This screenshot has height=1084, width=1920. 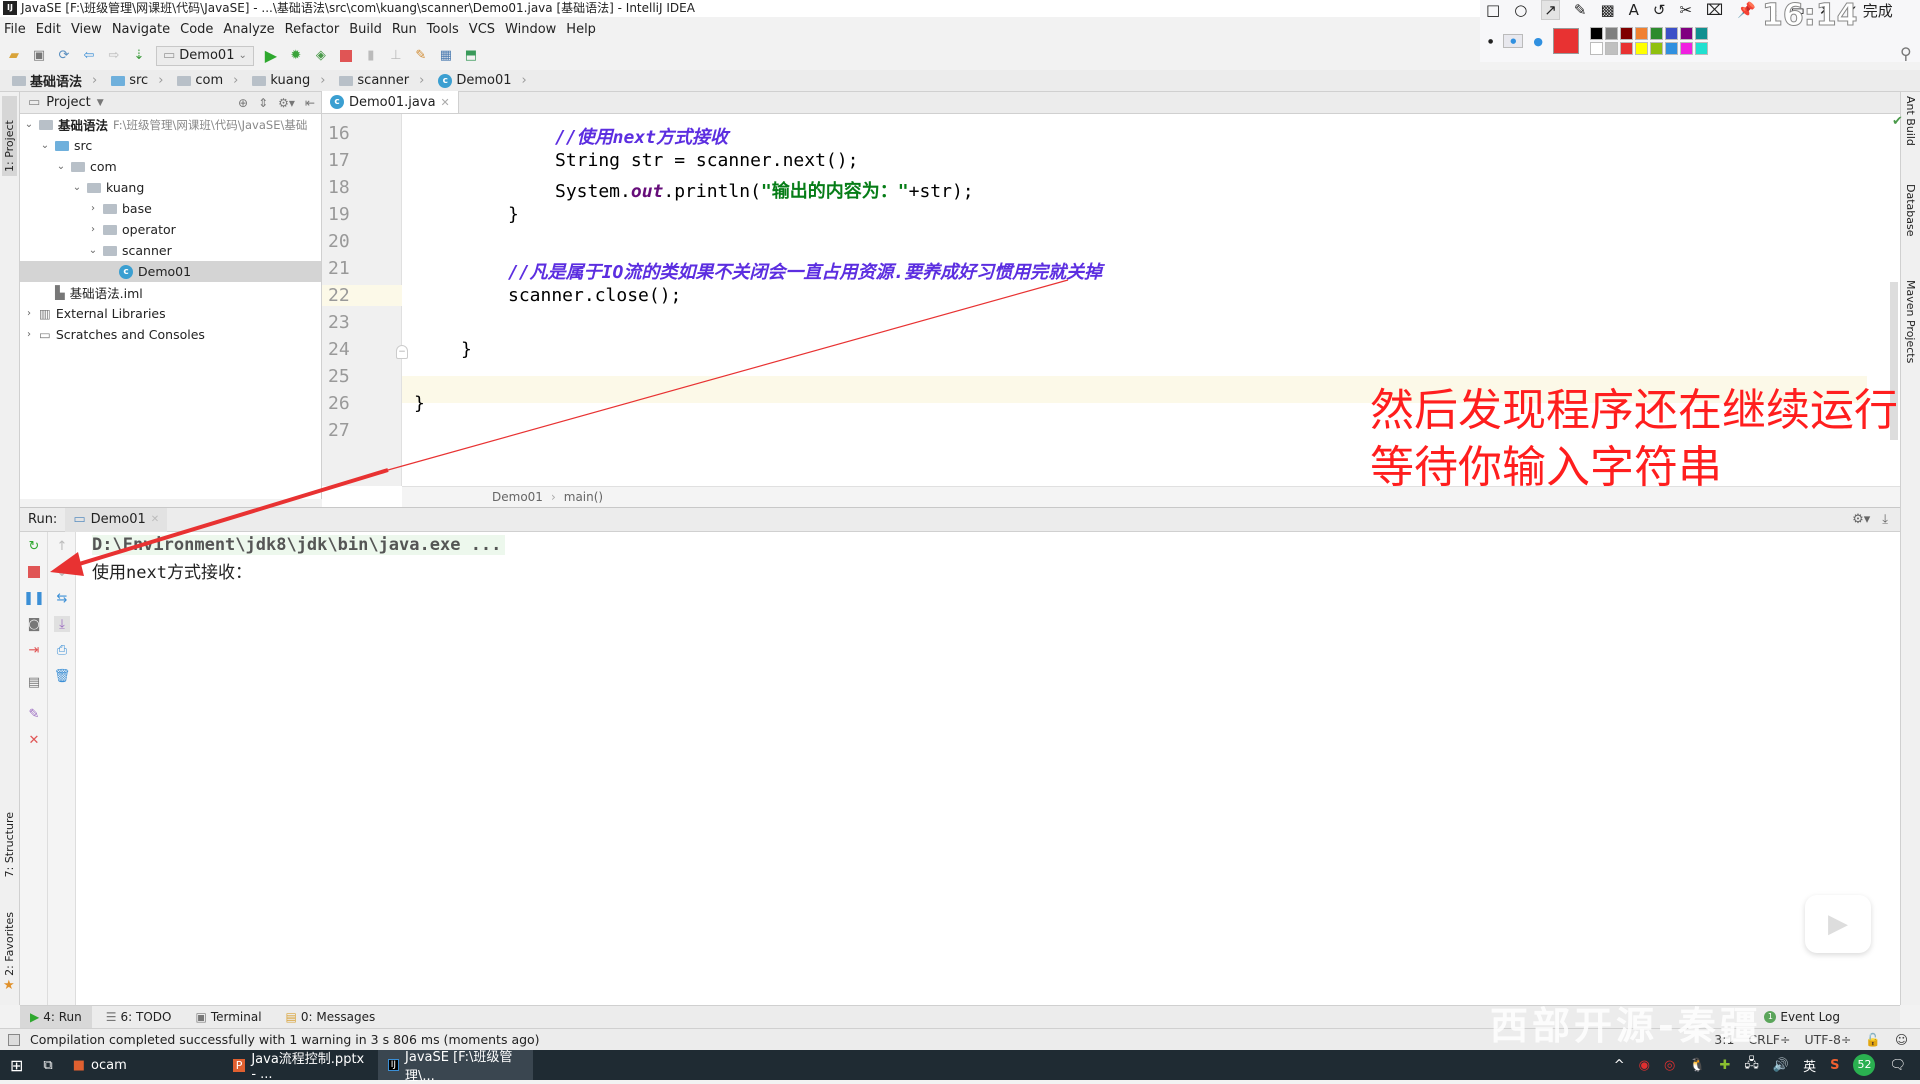 I want to click on side-tab-favorites: 2: Favorites, so click(x=9, y=944).